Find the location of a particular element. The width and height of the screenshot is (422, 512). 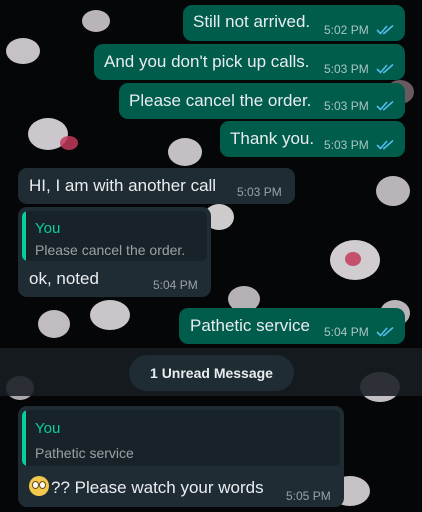

message-text: Pathetic service is located at coordinates (250, 325).